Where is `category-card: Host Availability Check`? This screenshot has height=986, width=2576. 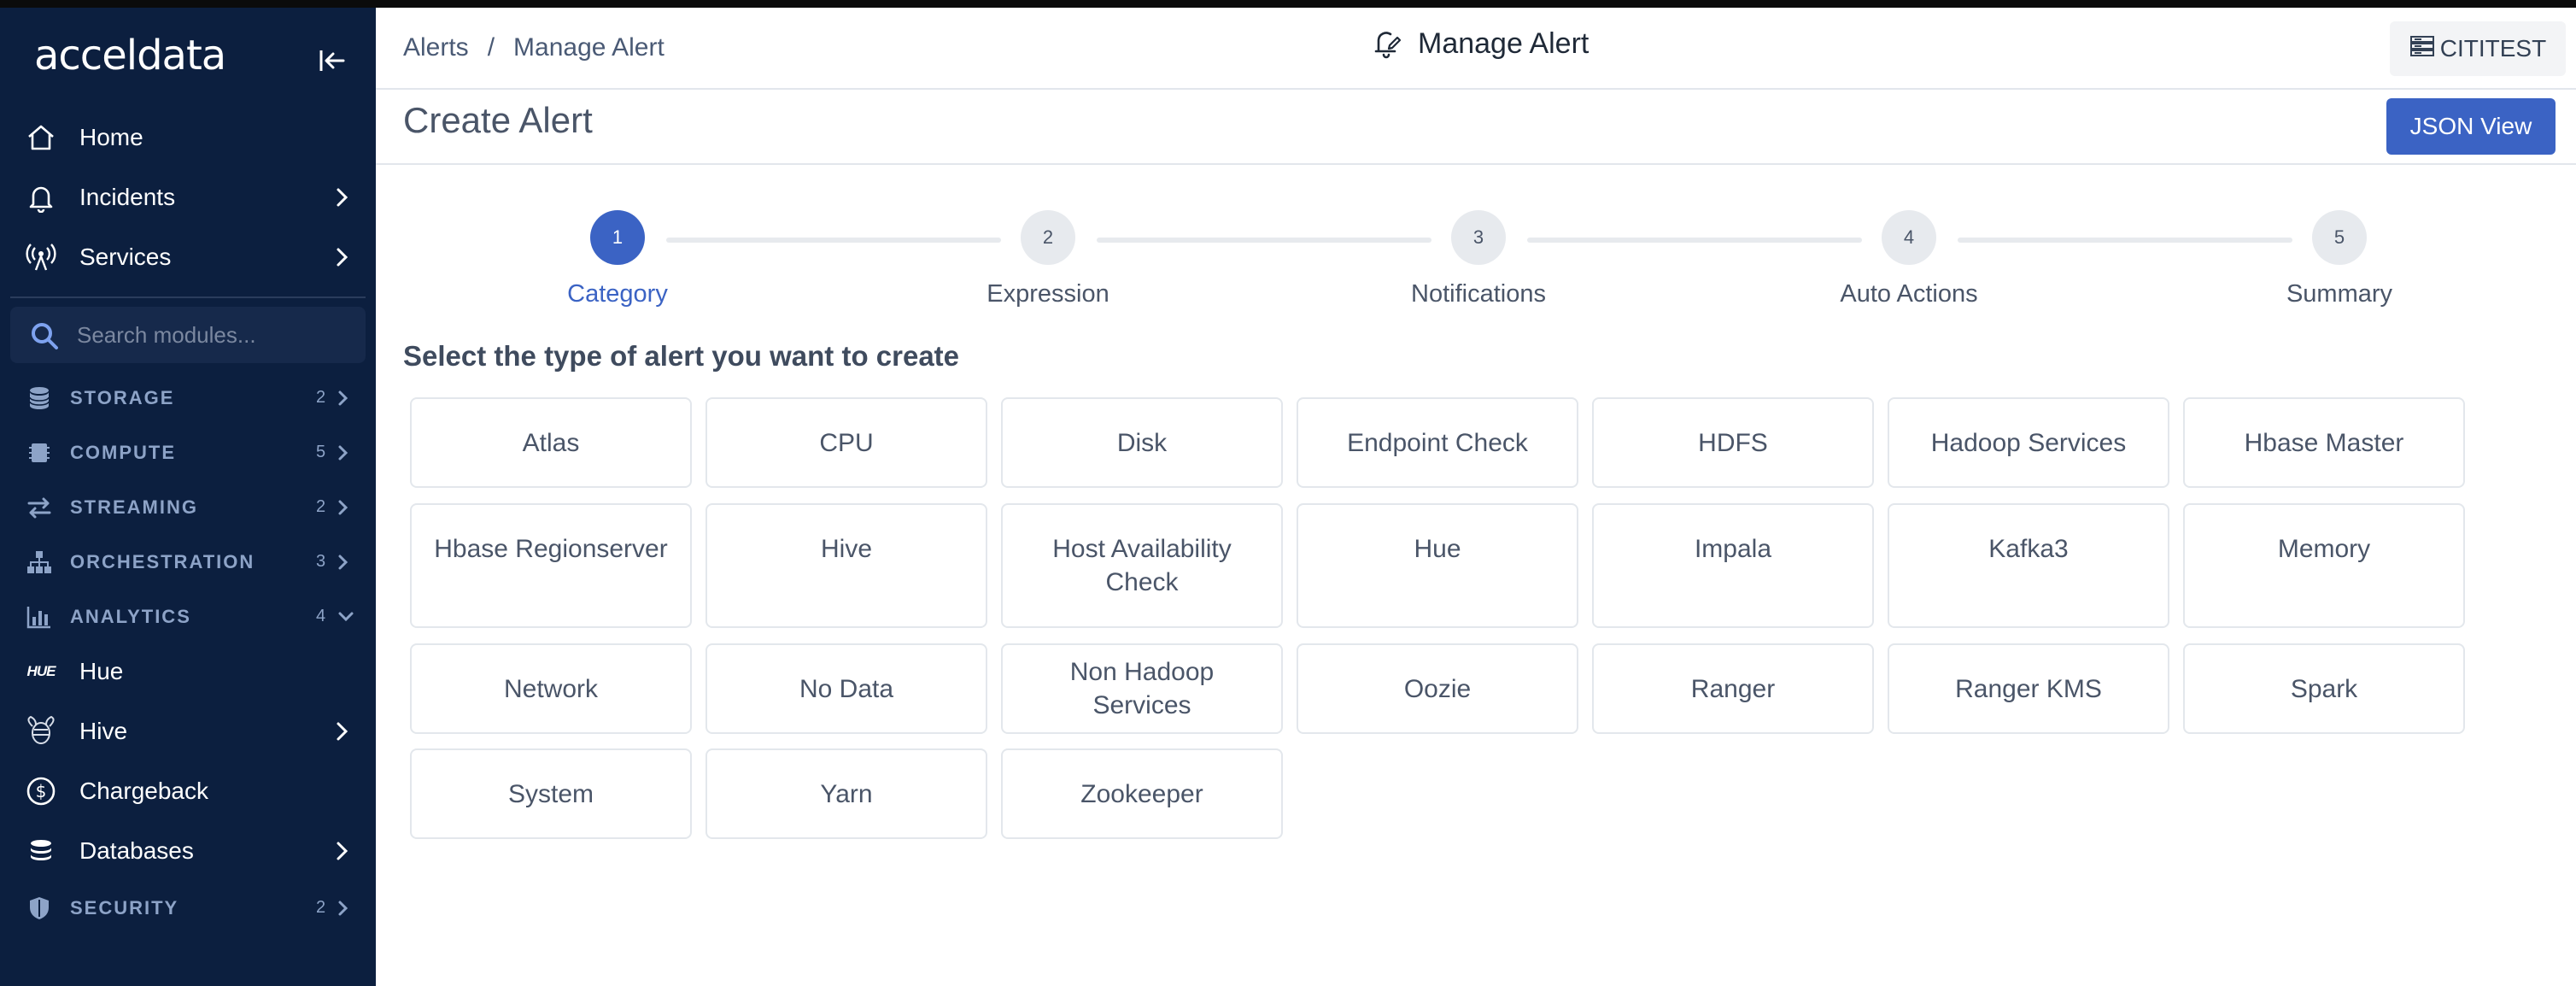 category-card: Host Availability Check is located at coordinates (1142, 565).